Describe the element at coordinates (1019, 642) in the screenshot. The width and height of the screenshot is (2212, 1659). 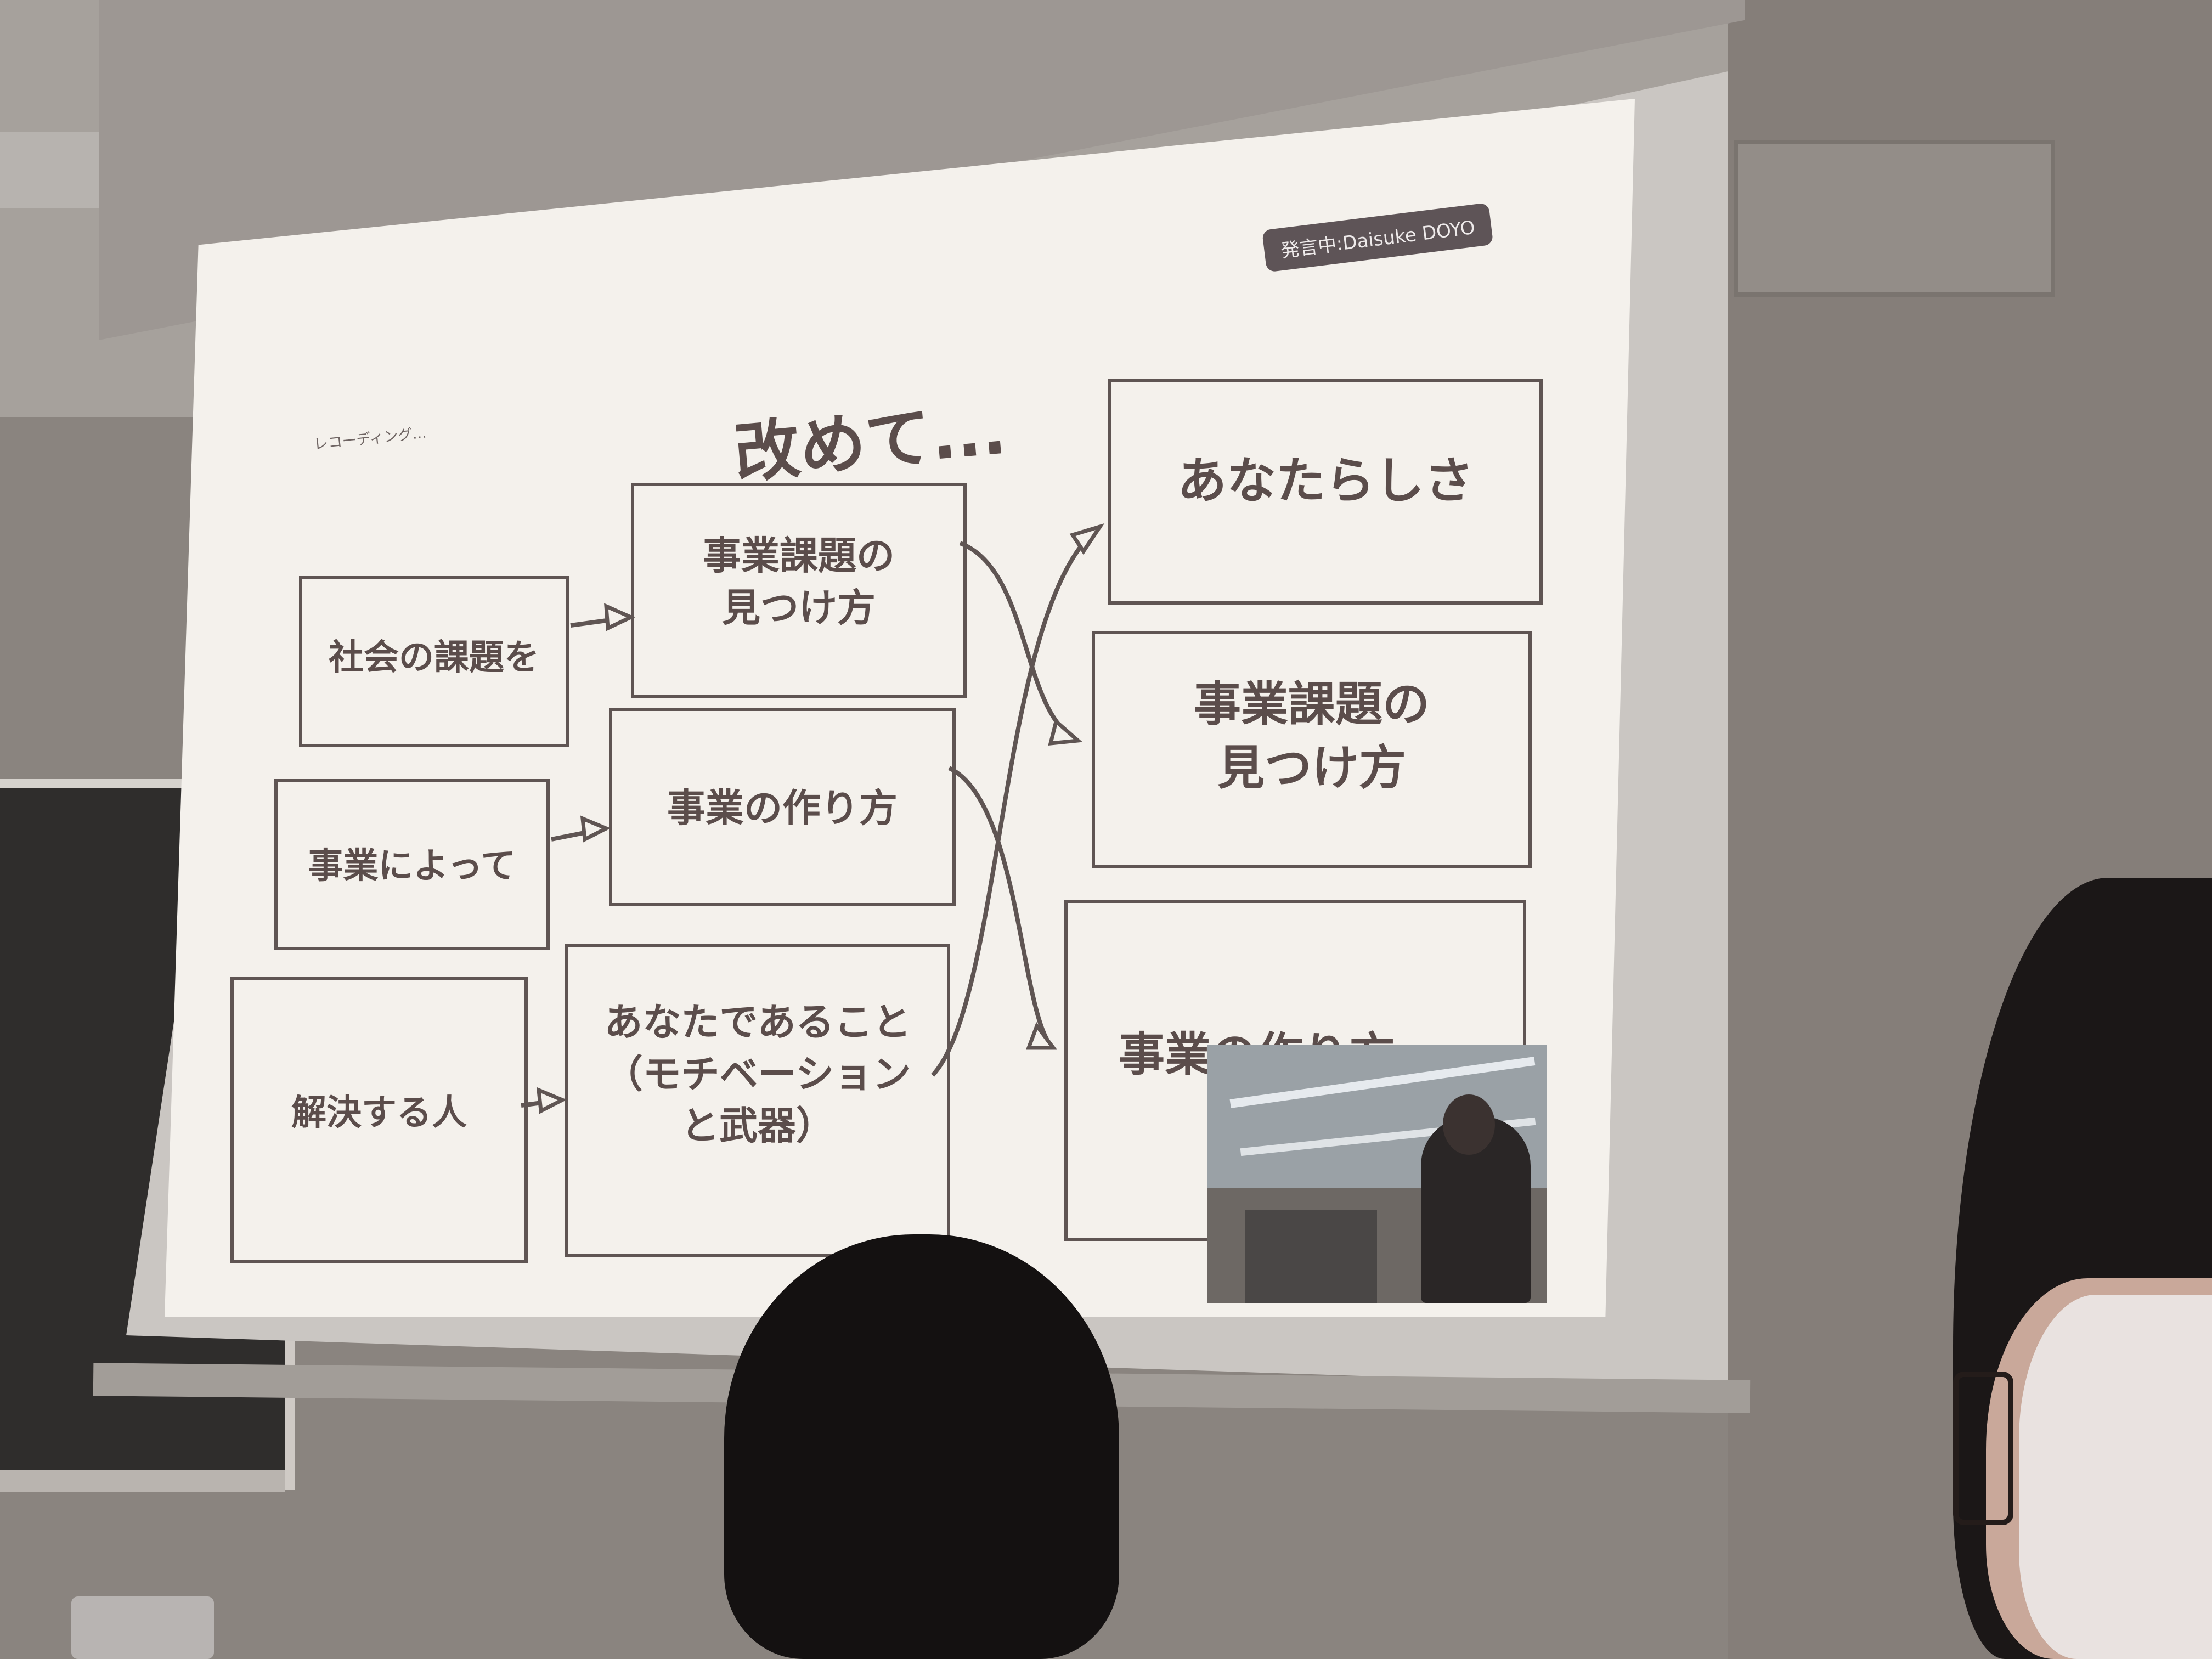
I see `arrow-middle1-to-right2` at that location.